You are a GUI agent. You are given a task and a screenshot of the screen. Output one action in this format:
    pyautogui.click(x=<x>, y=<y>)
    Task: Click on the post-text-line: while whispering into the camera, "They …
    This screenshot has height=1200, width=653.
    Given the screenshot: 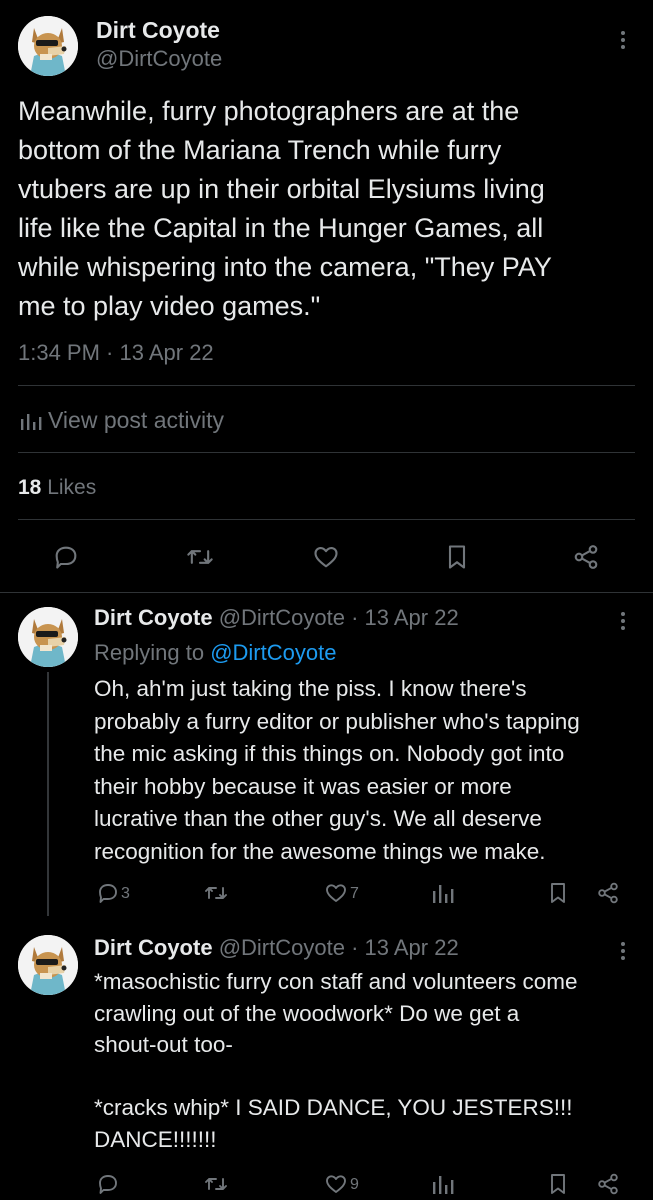 What is the action you would take?
    pyautogui.click(x=285, y=267)
    